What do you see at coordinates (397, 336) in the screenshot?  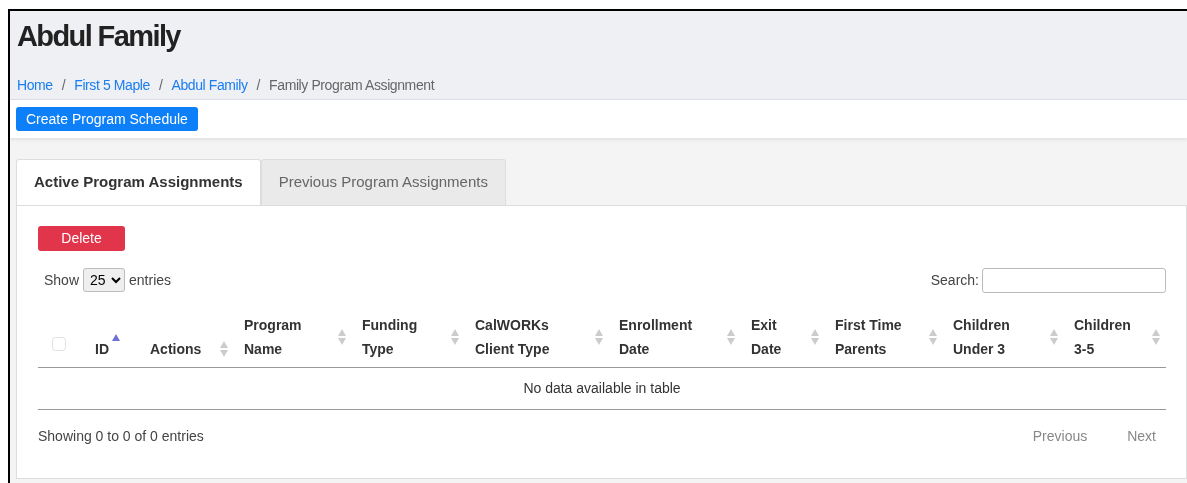 I see `column-header: Funding Type` at bounding box center [397, 336].